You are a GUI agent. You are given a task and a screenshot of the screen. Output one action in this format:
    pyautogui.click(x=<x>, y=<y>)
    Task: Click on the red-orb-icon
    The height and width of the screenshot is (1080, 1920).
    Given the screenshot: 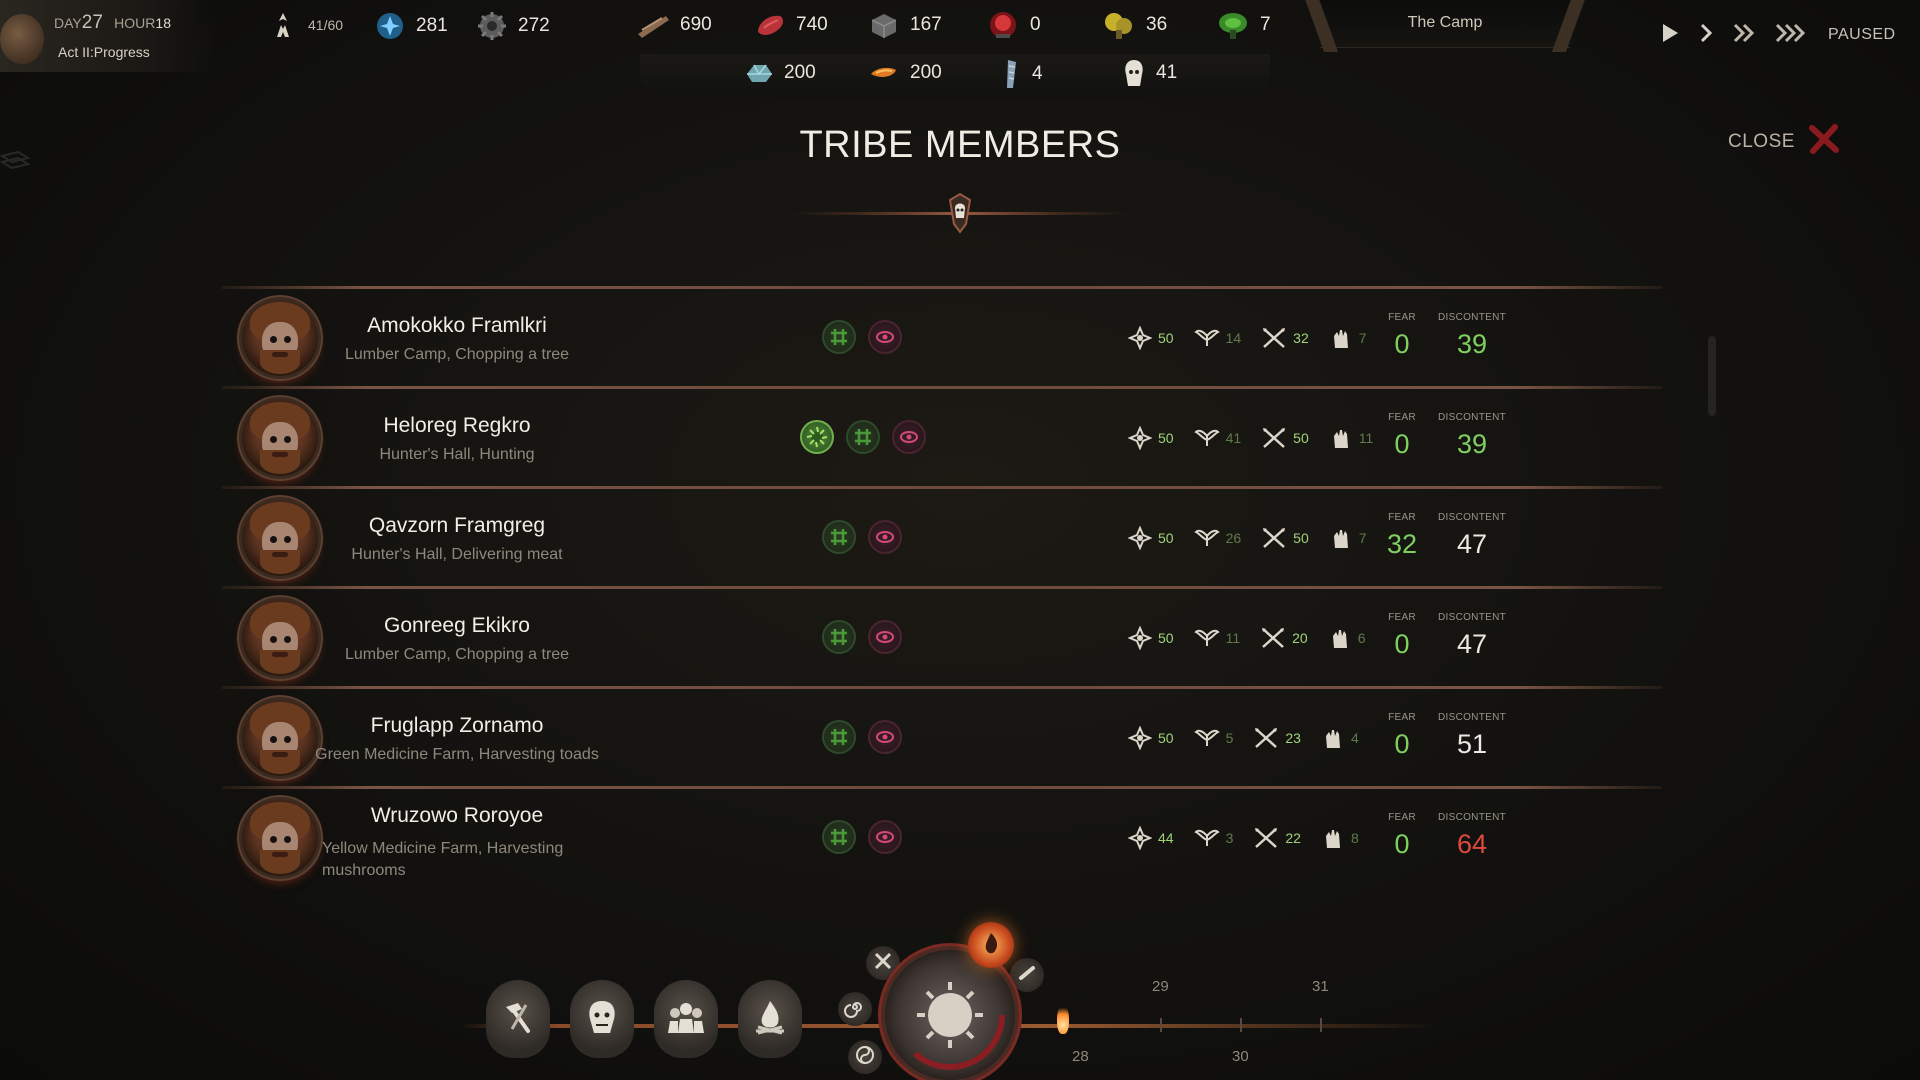 What is the action you would take?
    pyautogui.click(x=1003, y=25)
    